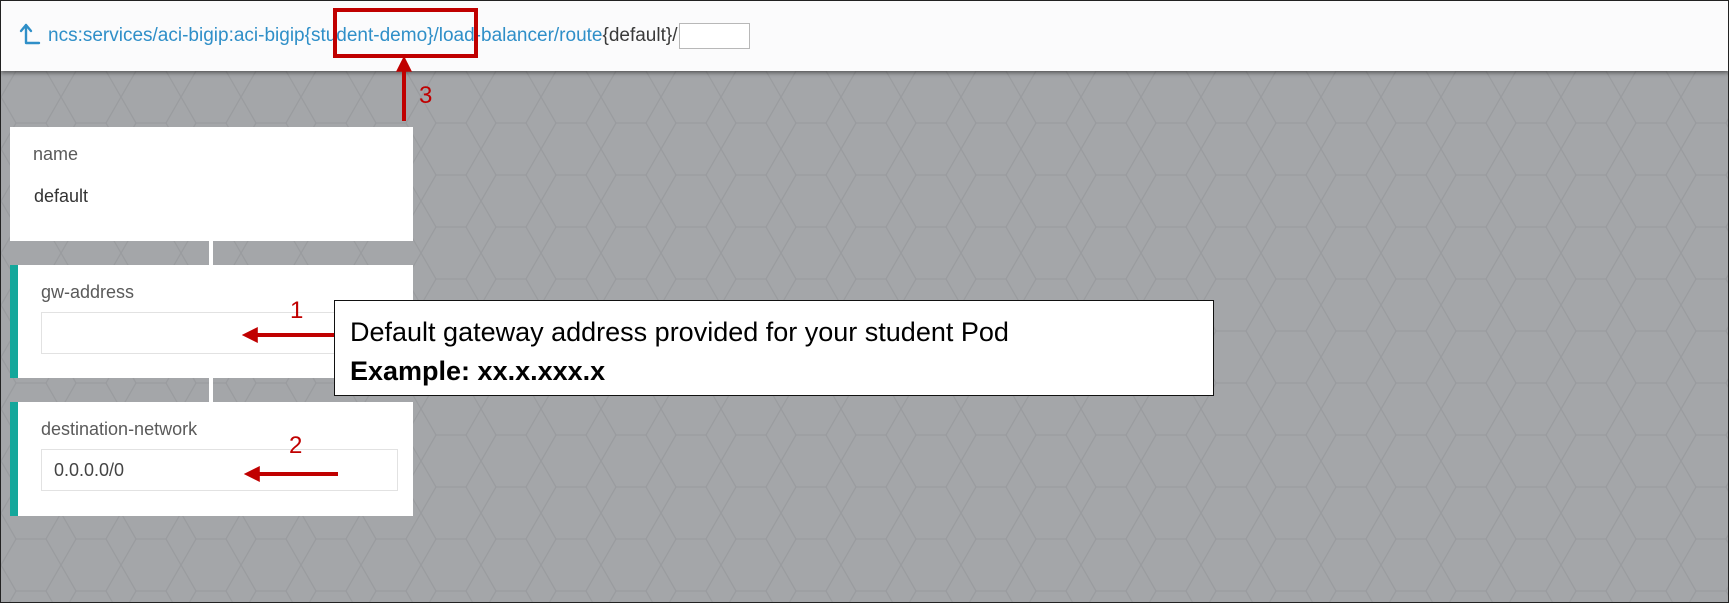  What do you see at coordinates (211, 184) in the screenshot?
I see `name-card: name default` at bounding box center [211, 184].